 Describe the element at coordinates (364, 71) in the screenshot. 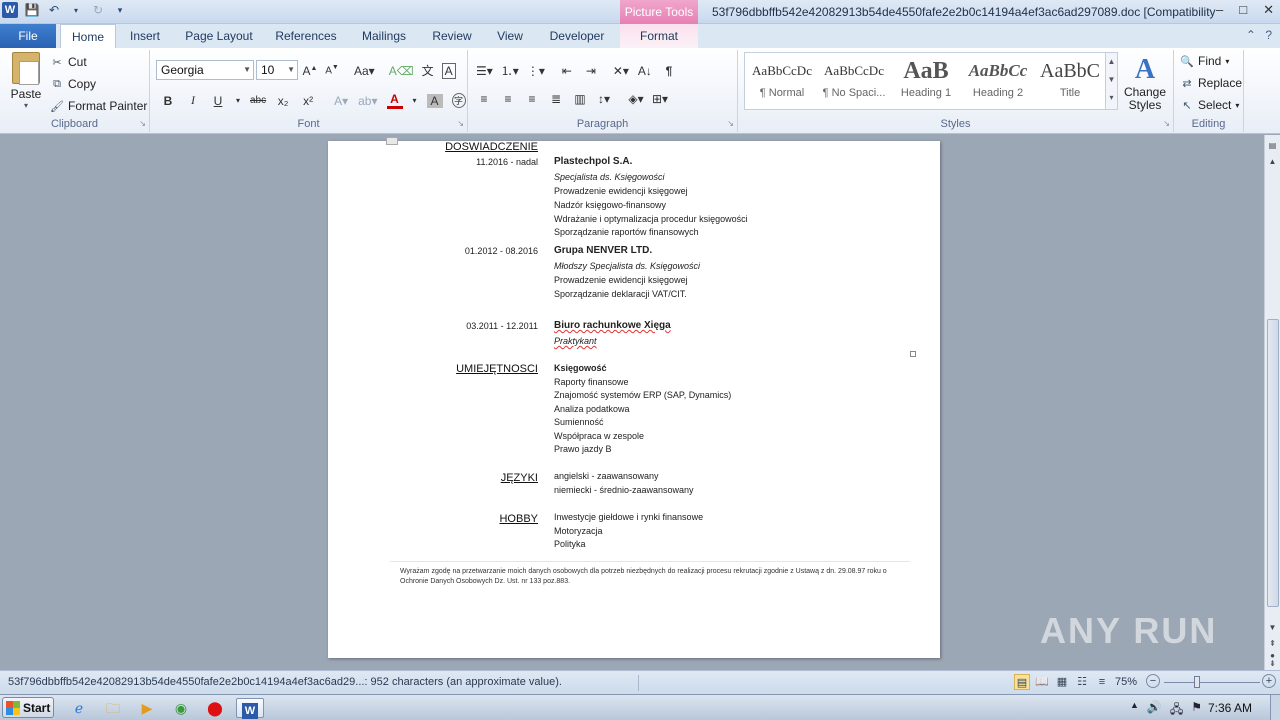

I see `change-case-icon: Aa▾` at that location.